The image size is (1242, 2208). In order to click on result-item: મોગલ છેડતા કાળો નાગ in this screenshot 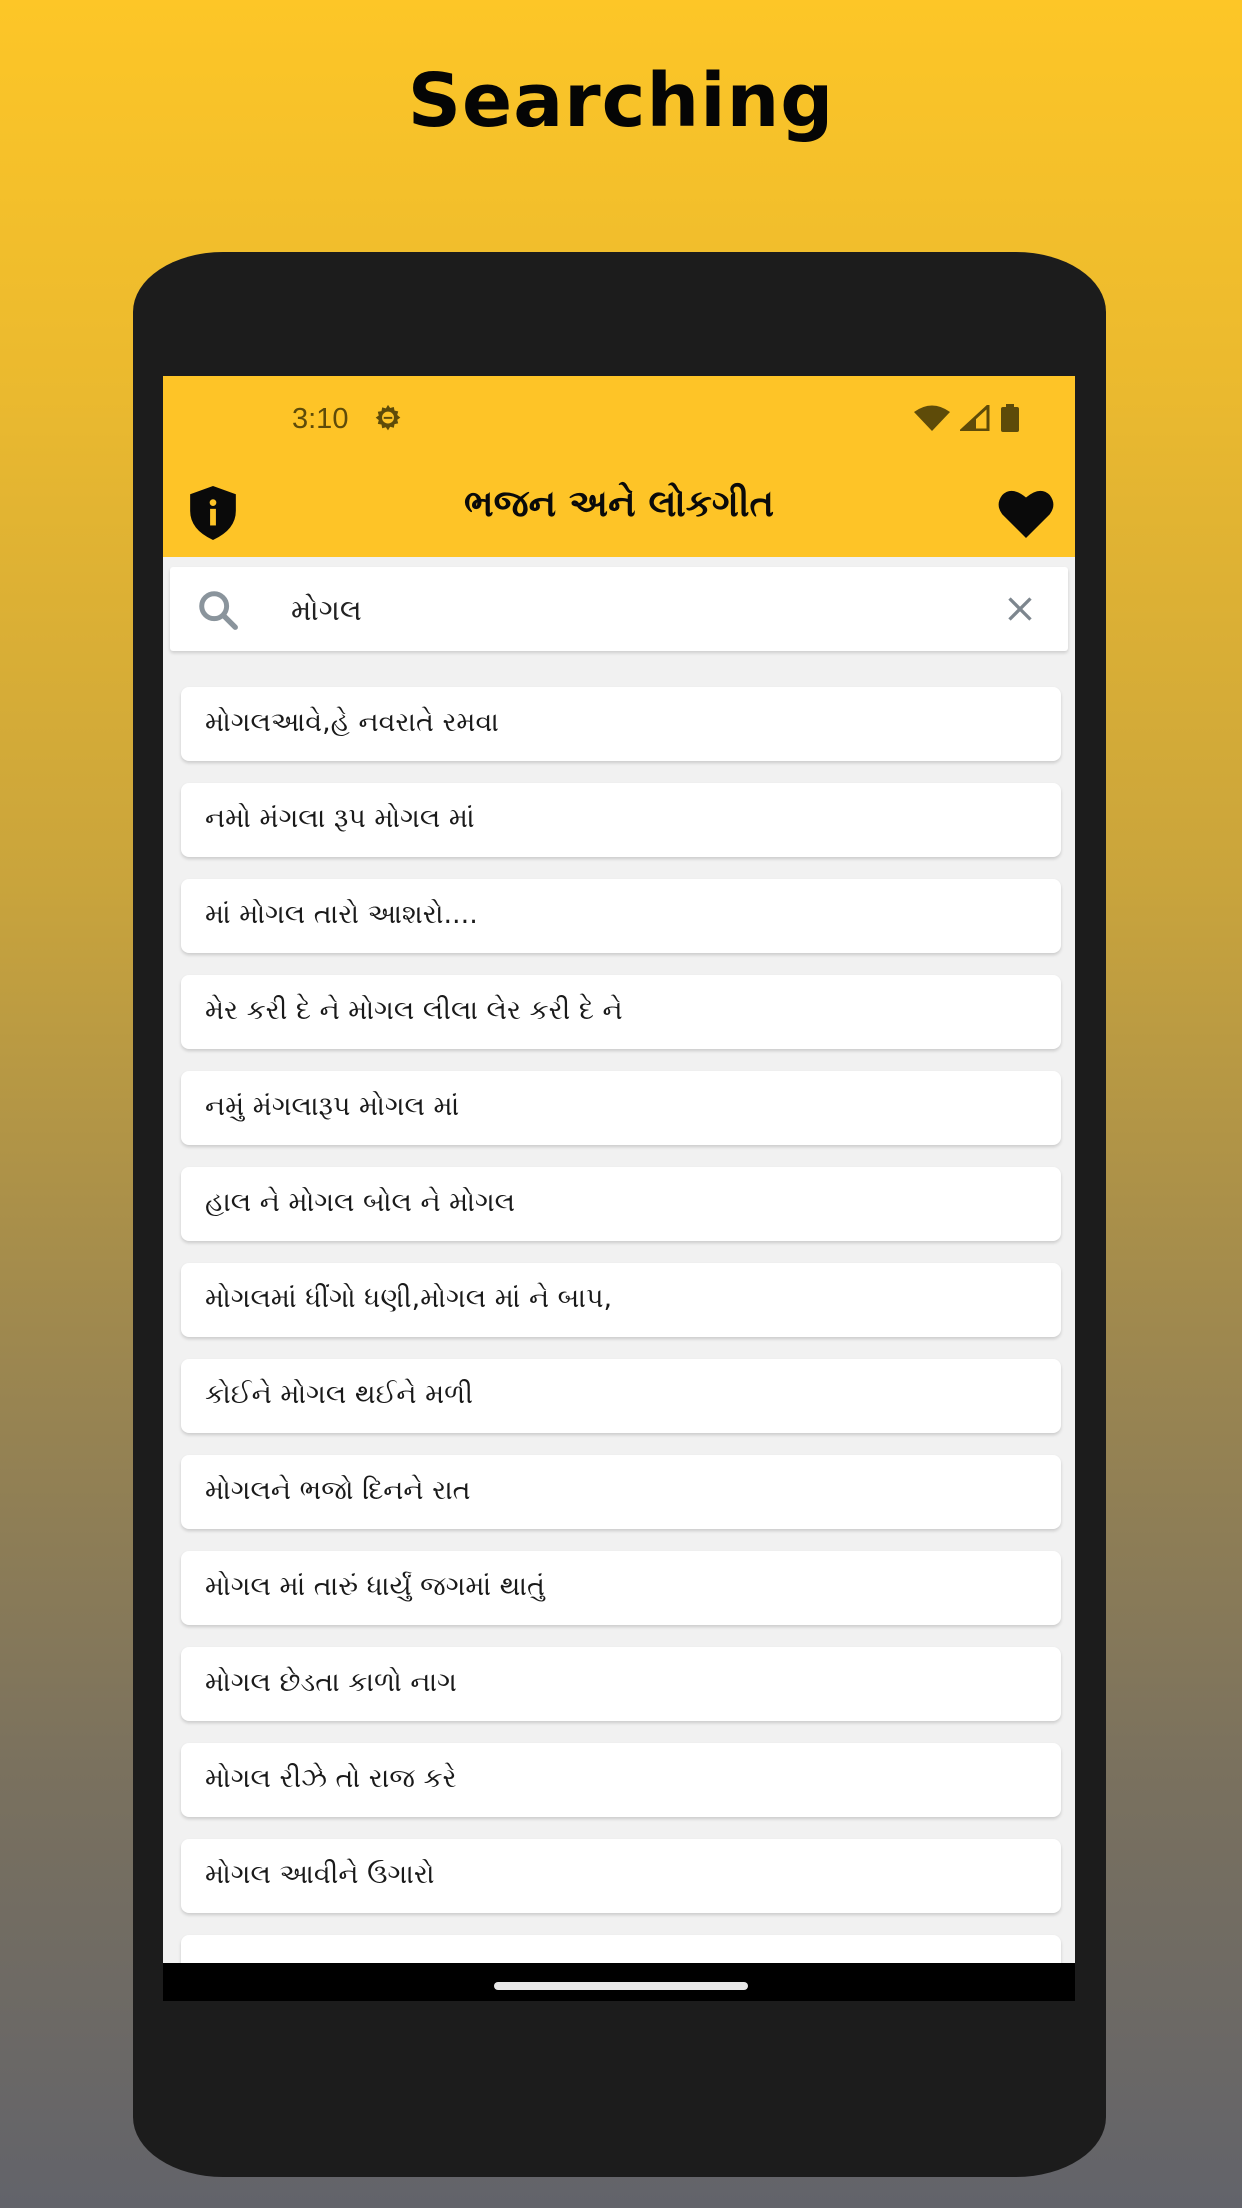, I will do `click(621, 1684)`.